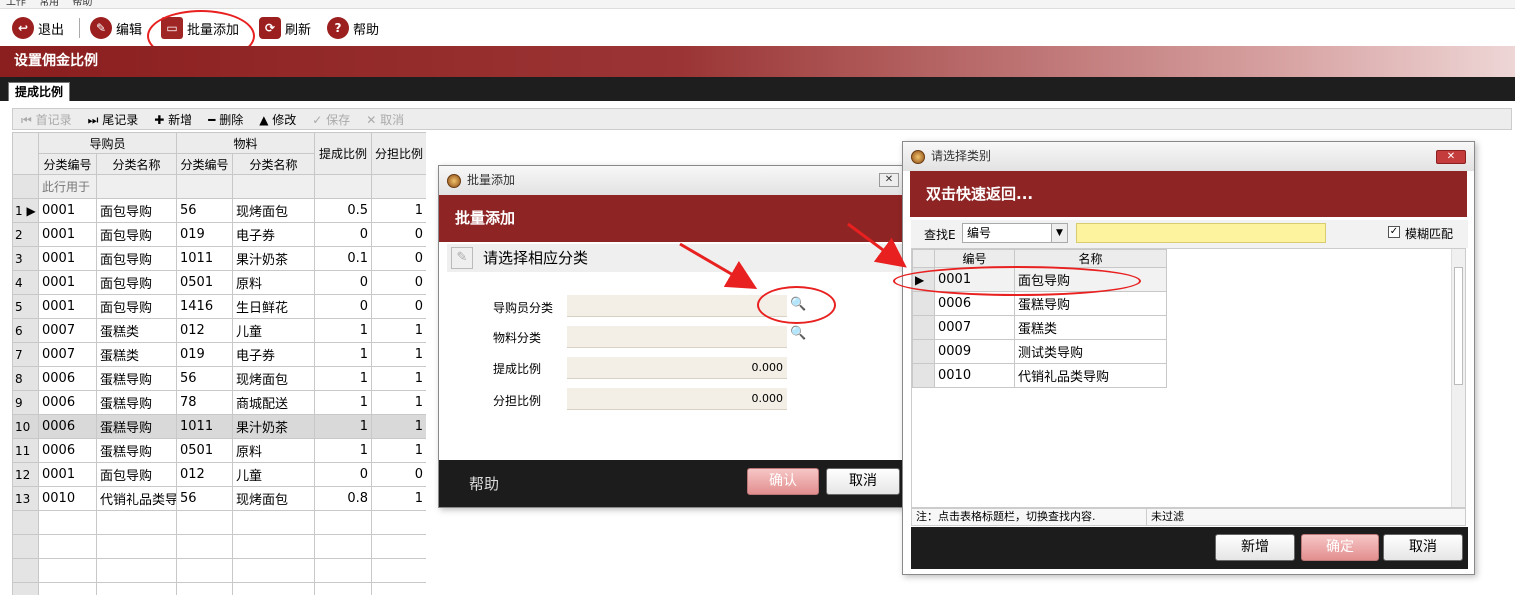 The image size is (1515, 595). What do you see at coordinates (274, 450) in the screenshot?
I see `table-cell: 原料` at bounding box center [274, 450].